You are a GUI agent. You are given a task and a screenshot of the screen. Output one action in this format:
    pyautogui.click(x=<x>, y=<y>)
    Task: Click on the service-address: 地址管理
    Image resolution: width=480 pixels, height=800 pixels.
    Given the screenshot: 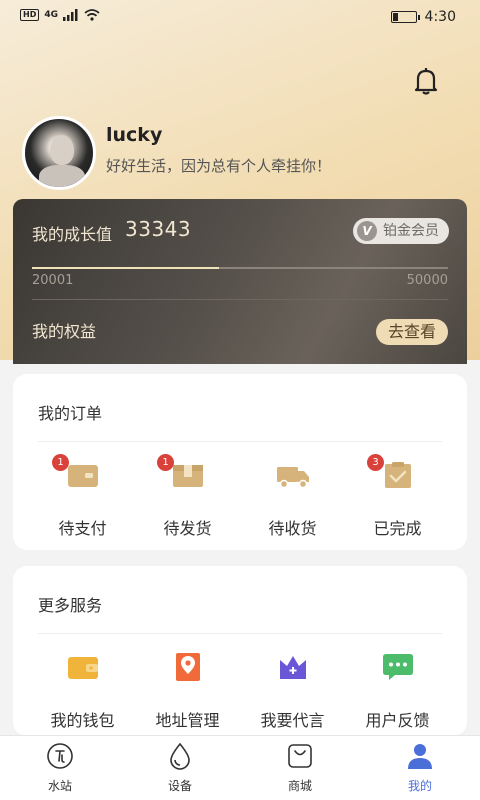 What is the action you would take?
    pyautogui.click(x=187, y=691)
    